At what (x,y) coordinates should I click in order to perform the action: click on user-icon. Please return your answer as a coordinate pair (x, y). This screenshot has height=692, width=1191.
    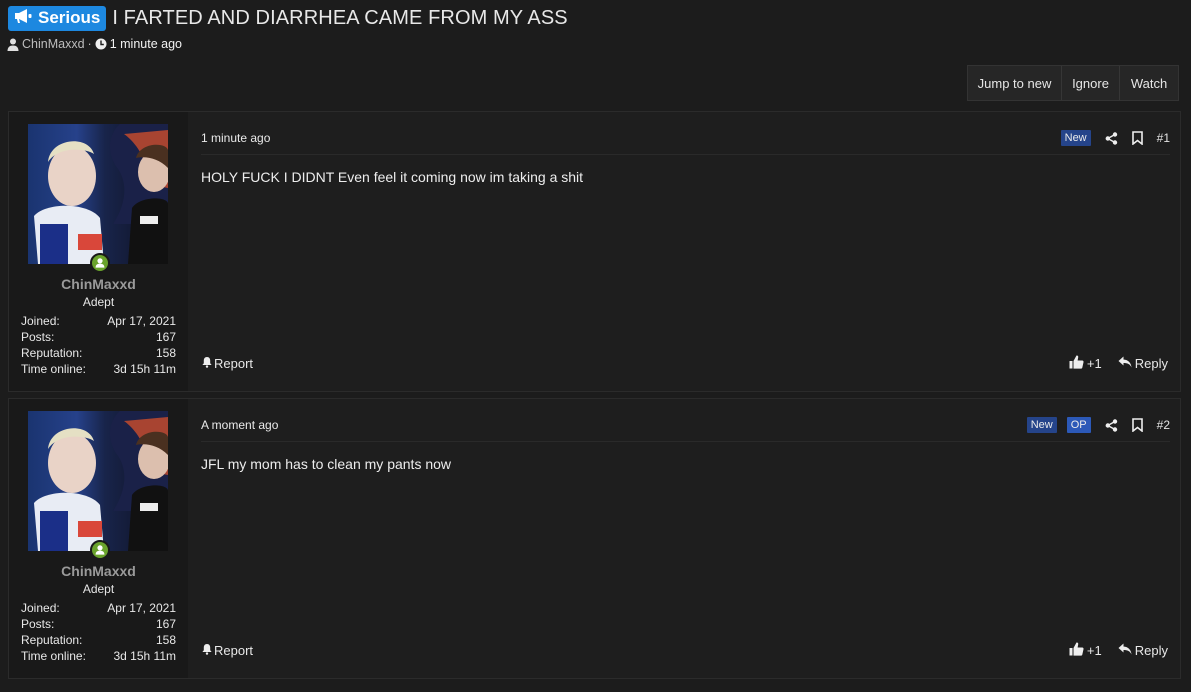
    Looking at the image, I should click on (13, 44).